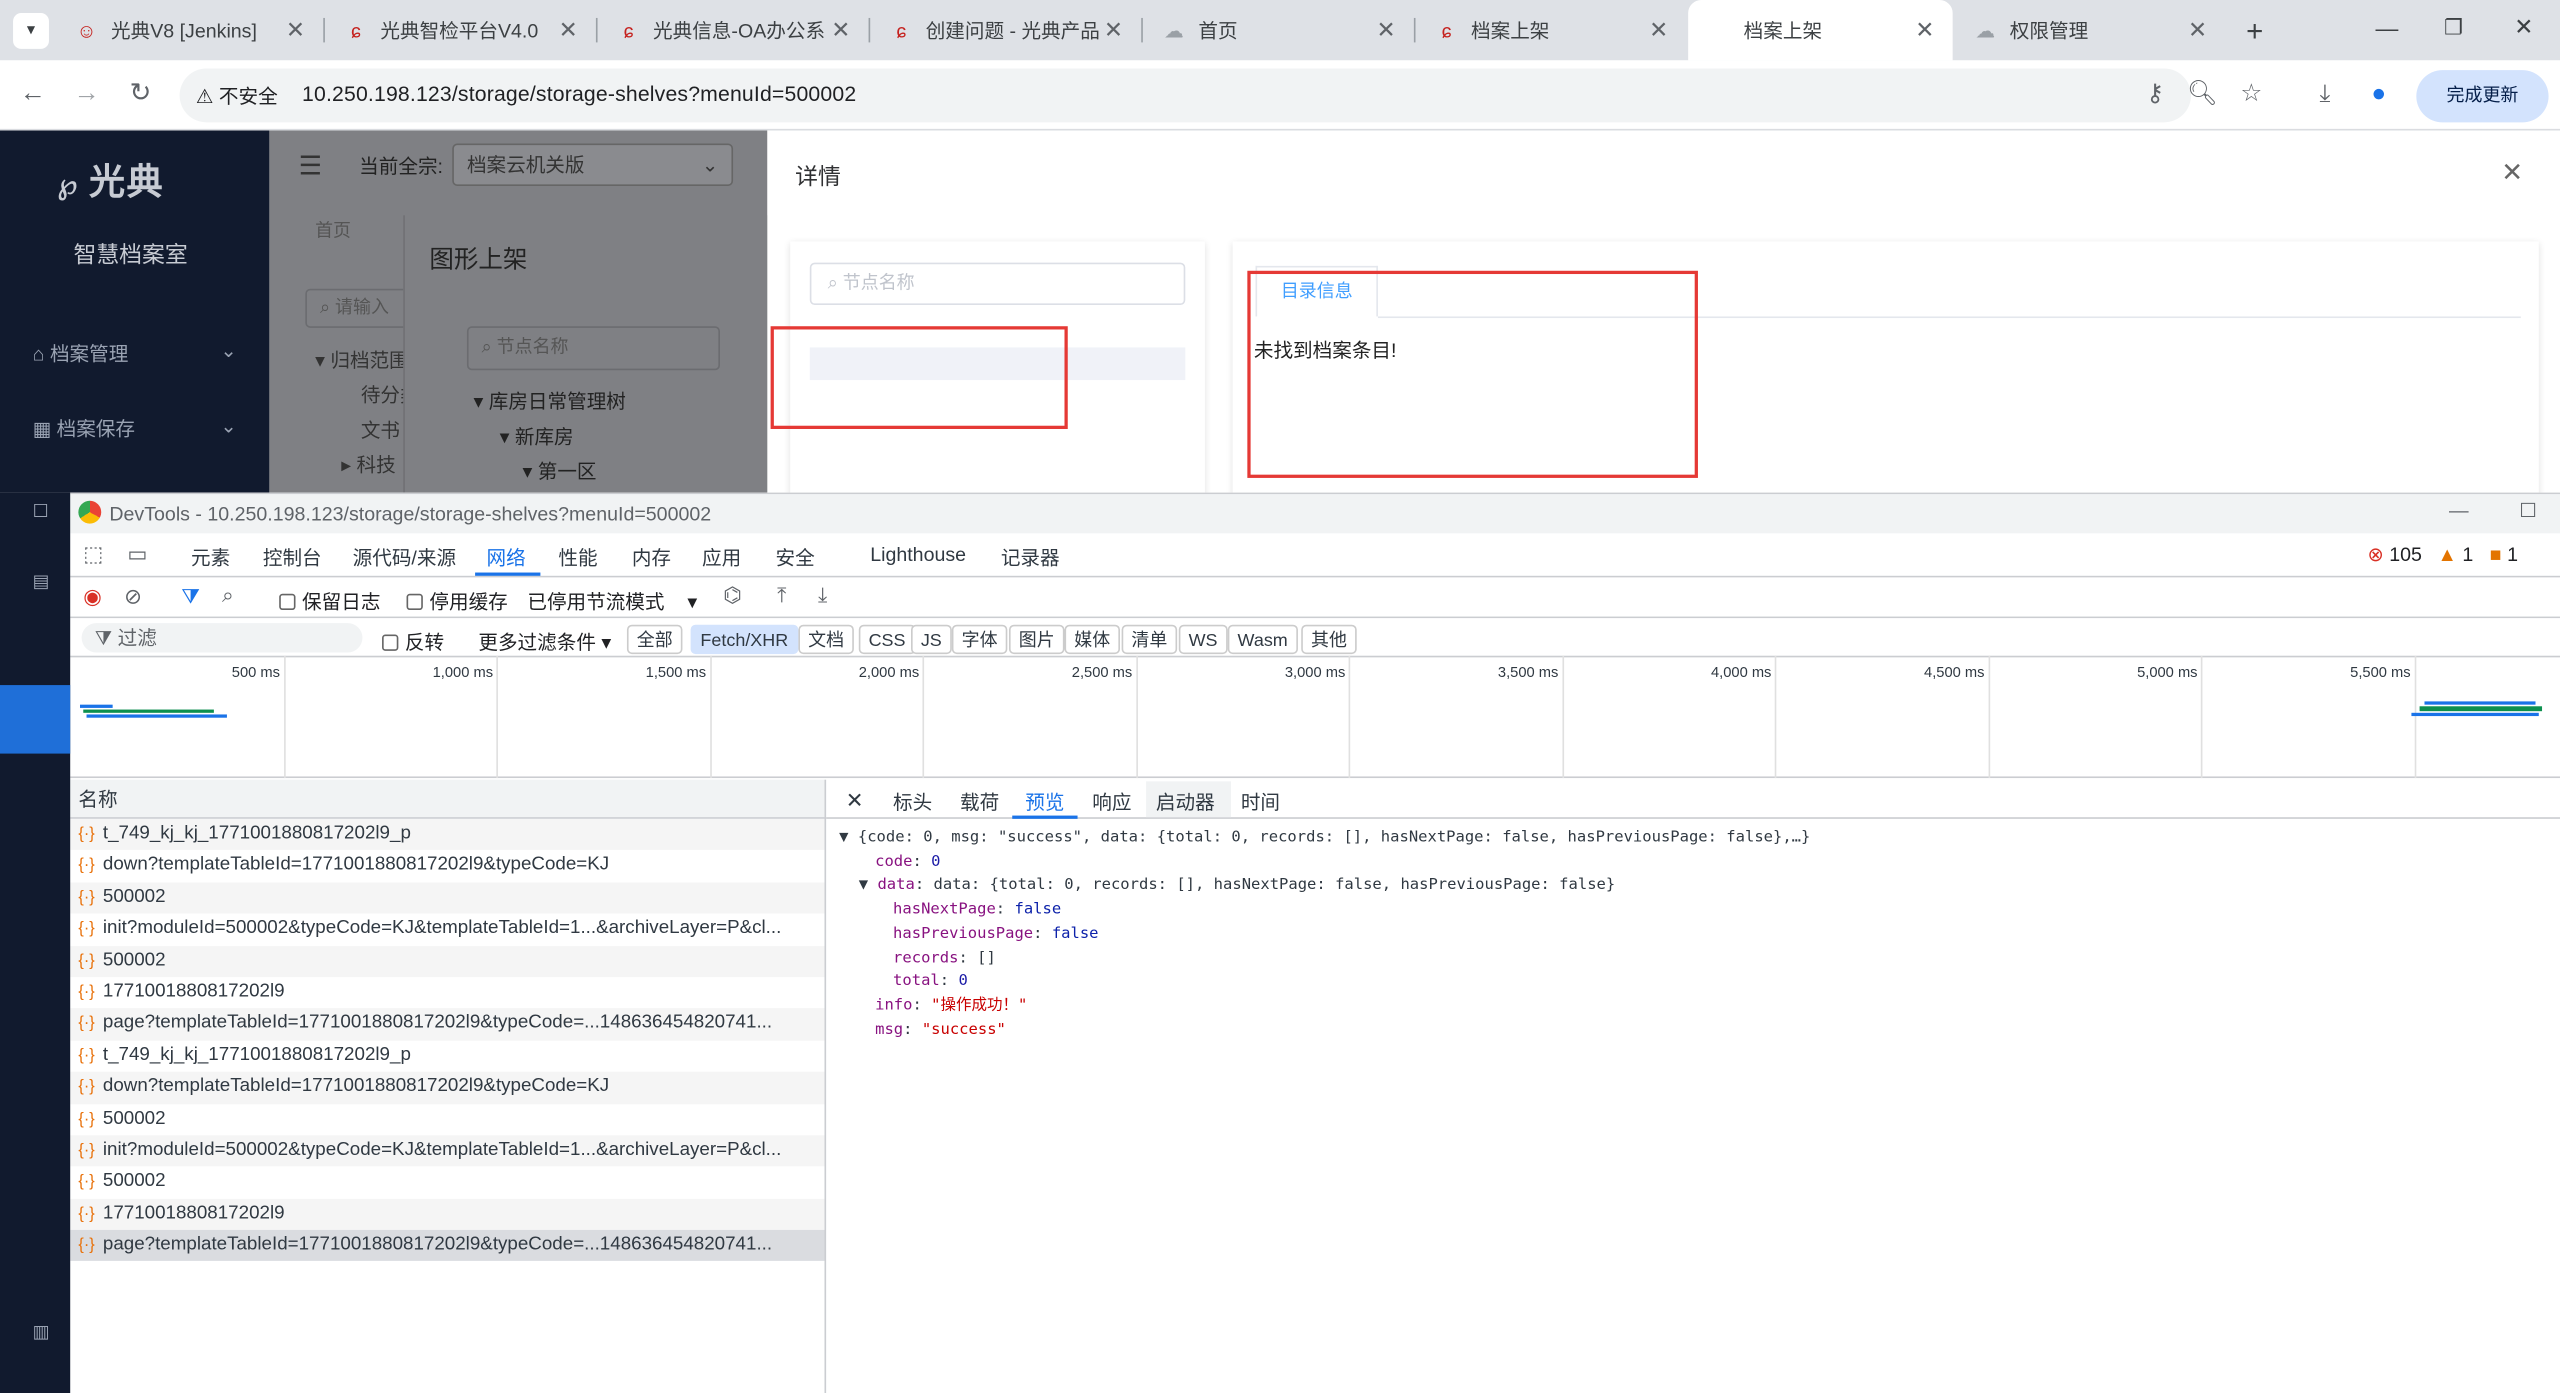  Describe the element at coordinates (544, 642) in the screenshot. I see `more-filters-dropdown: 更多过滤条件 ▾` at that location.